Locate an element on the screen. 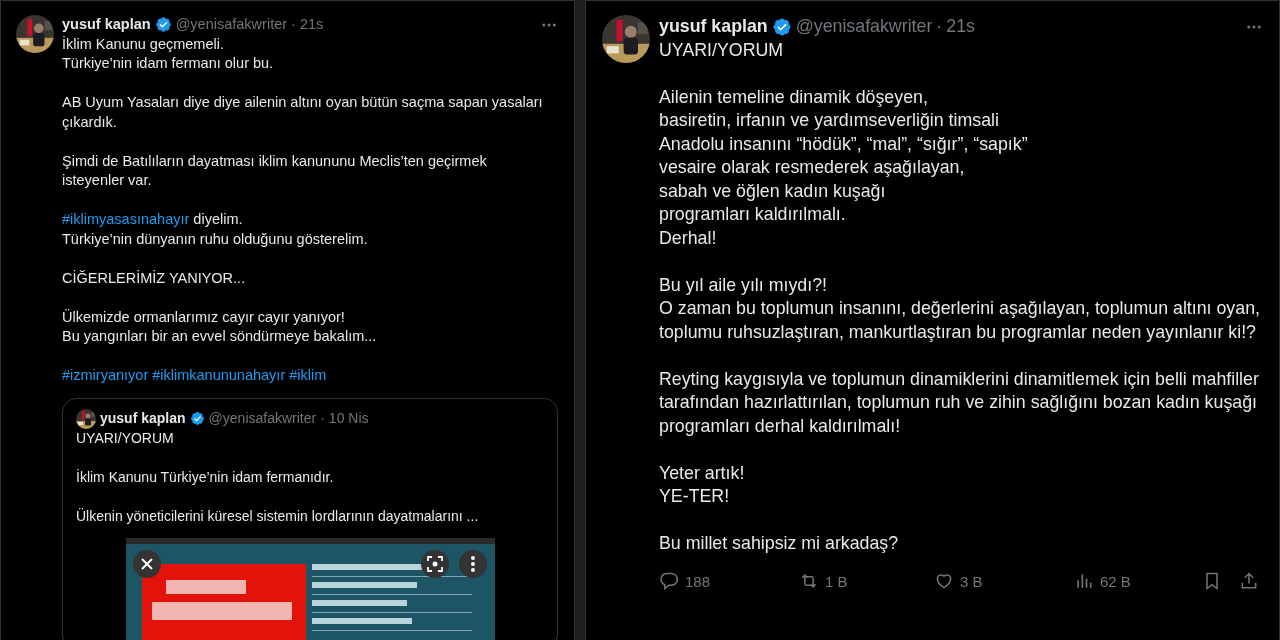  scan-icon is located at coordinates (435, 564).